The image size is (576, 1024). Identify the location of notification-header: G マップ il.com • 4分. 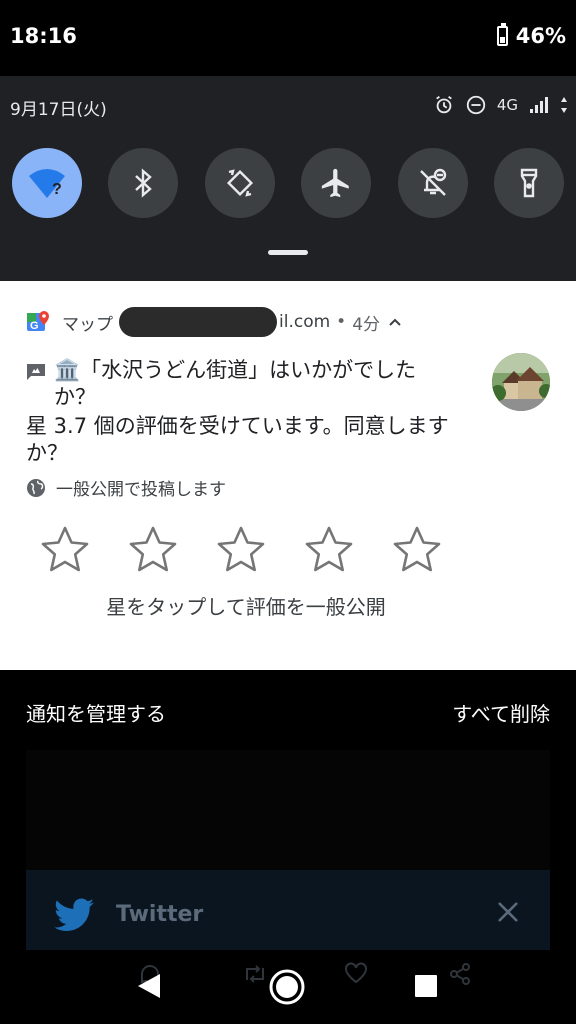
(214, 322).